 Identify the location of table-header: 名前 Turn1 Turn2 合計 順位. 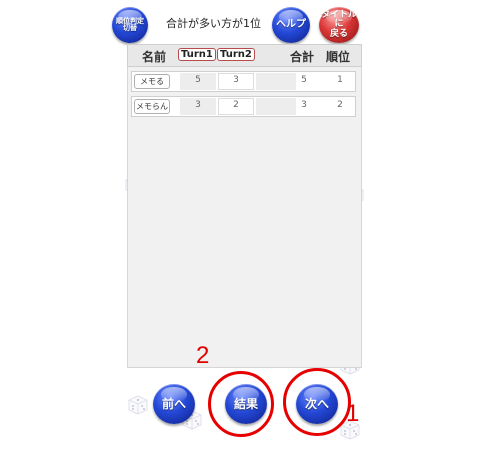
(244, 55).